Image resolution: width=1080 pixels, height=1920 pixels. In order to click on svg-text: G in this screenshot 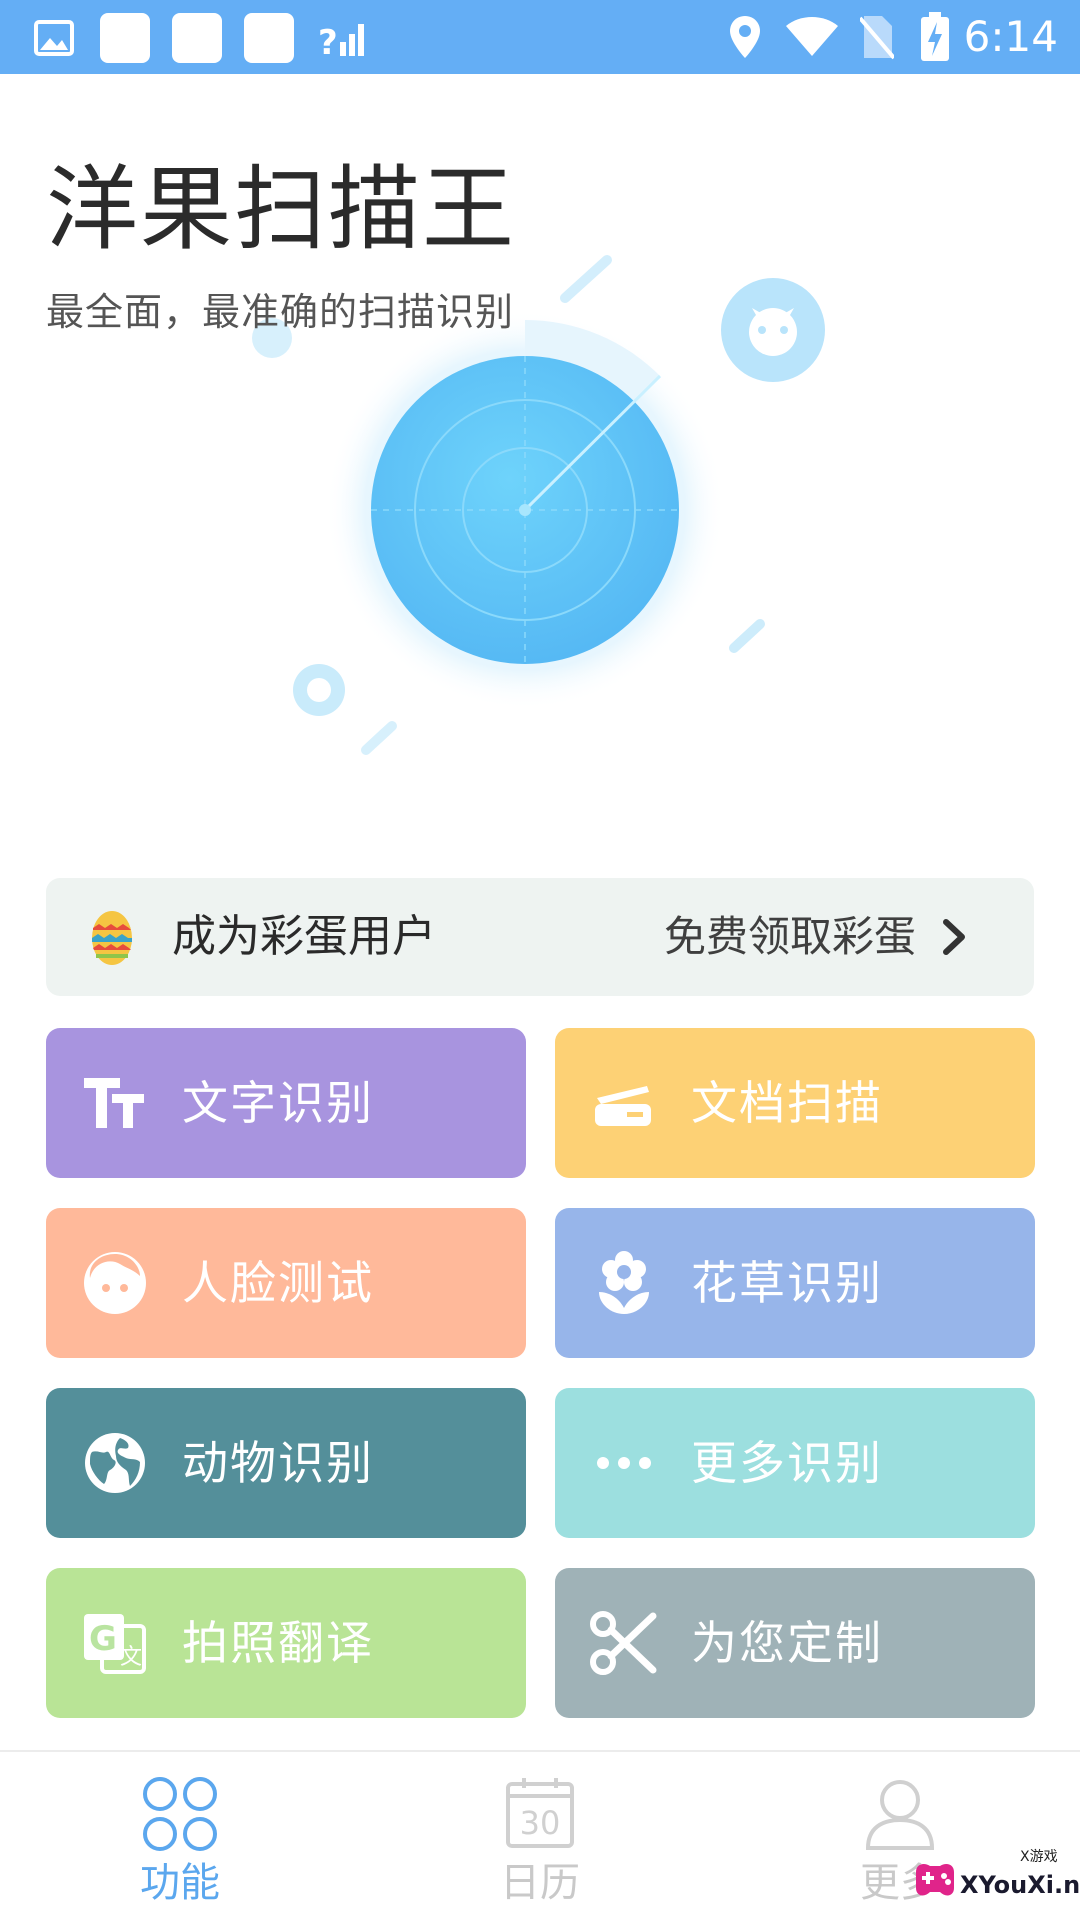, I will do `click(103, 1639)`.